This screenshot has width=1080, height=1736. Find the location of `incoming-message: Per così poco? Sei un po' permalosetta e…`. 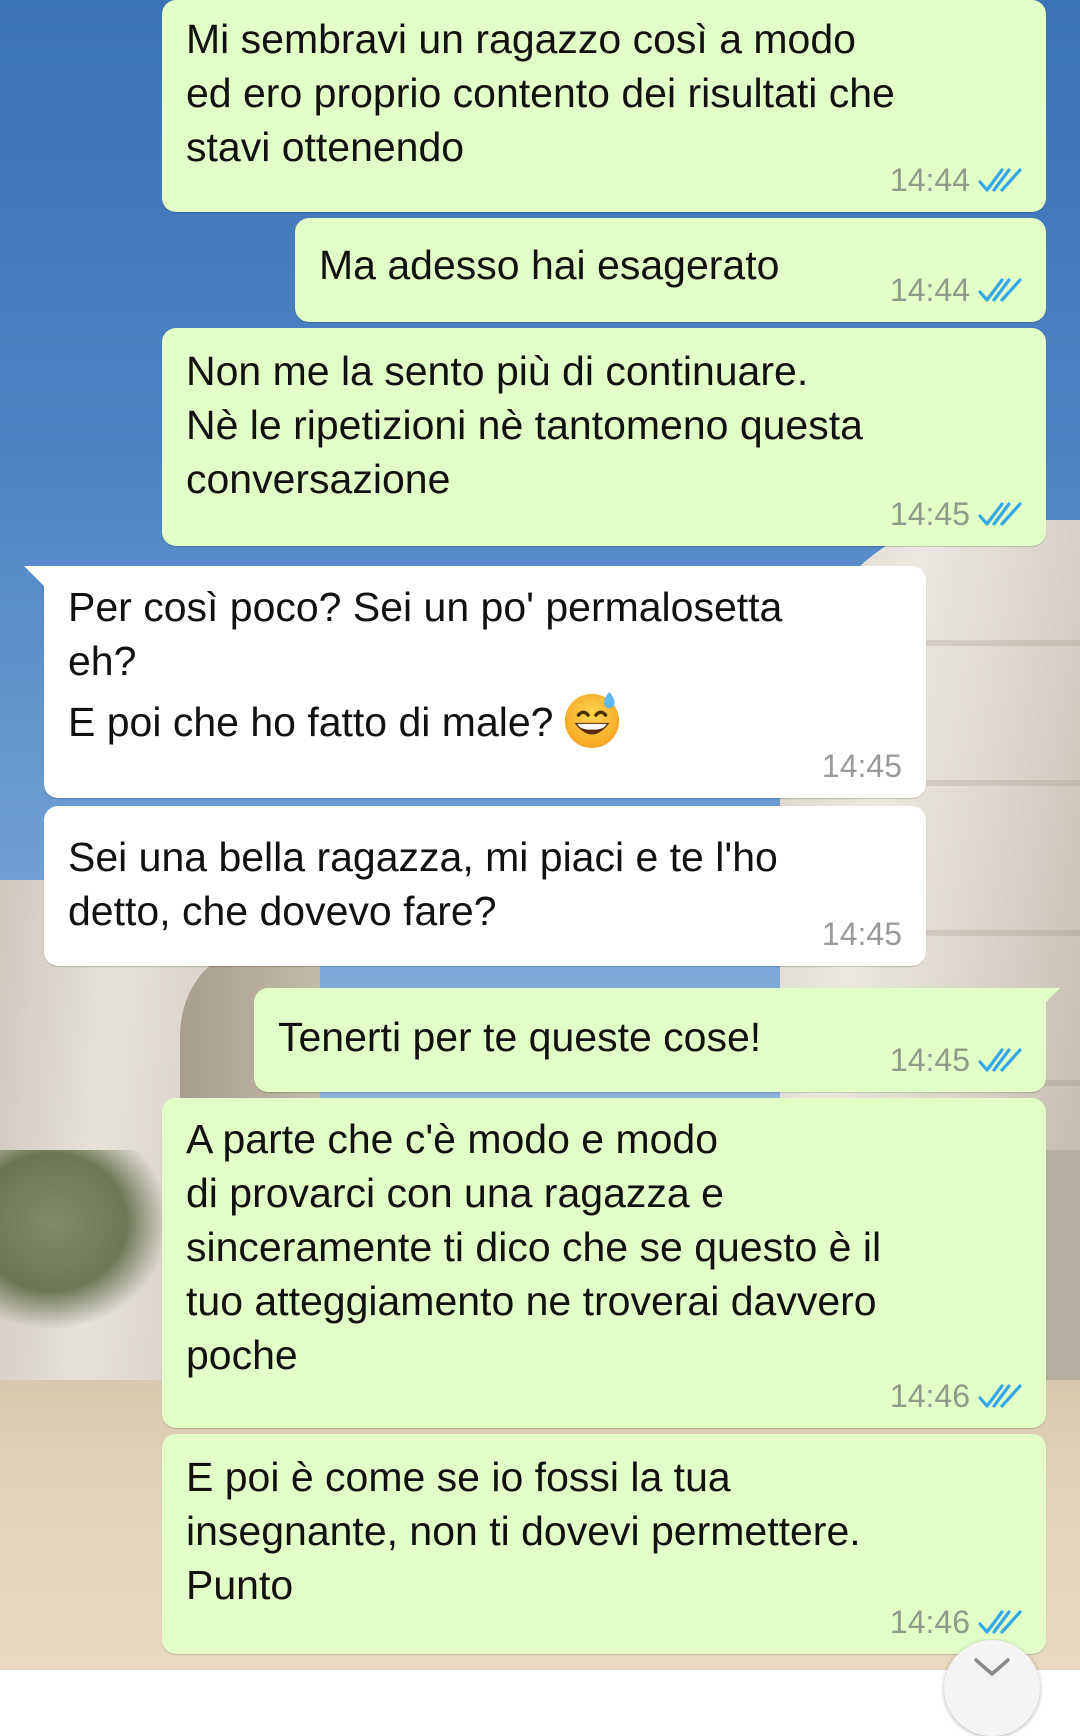

incoming-message: Per così poco? Sei un po' permalosetta e… is located at coordinates (475, 682).